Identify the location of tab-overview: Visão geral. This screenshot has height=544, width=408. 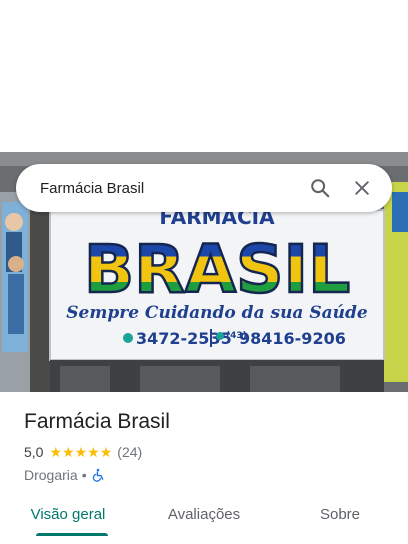
(68, 520).